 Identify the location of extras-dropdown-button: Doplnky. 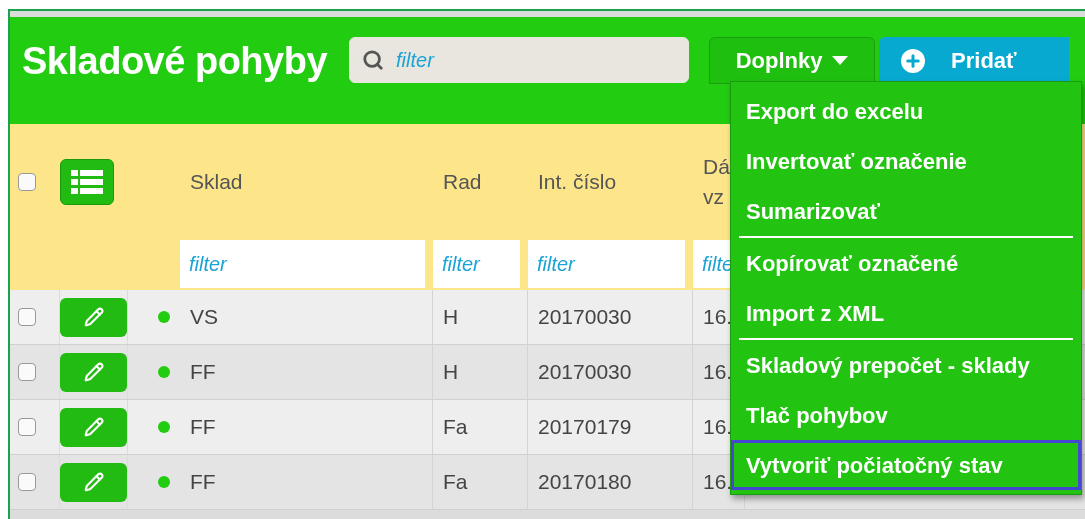
(792, 60).